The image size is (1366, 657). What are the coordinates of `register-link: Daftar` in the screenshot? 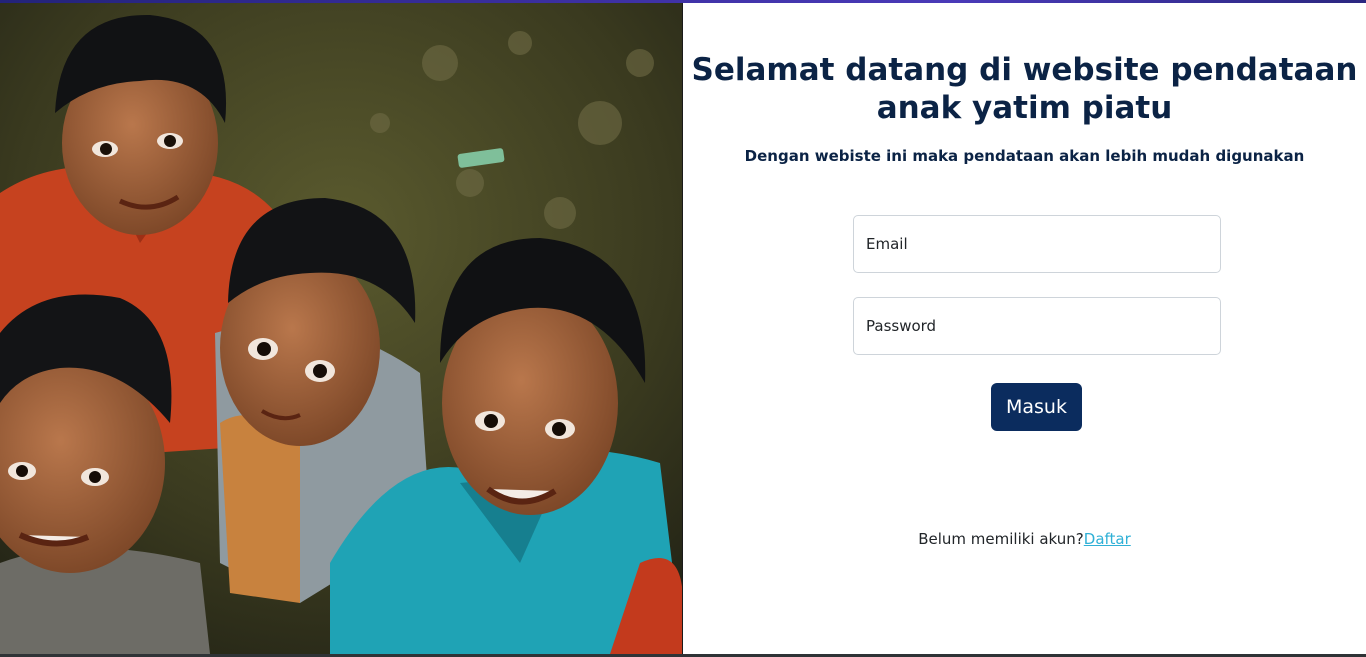 It's located at (1107, 539).